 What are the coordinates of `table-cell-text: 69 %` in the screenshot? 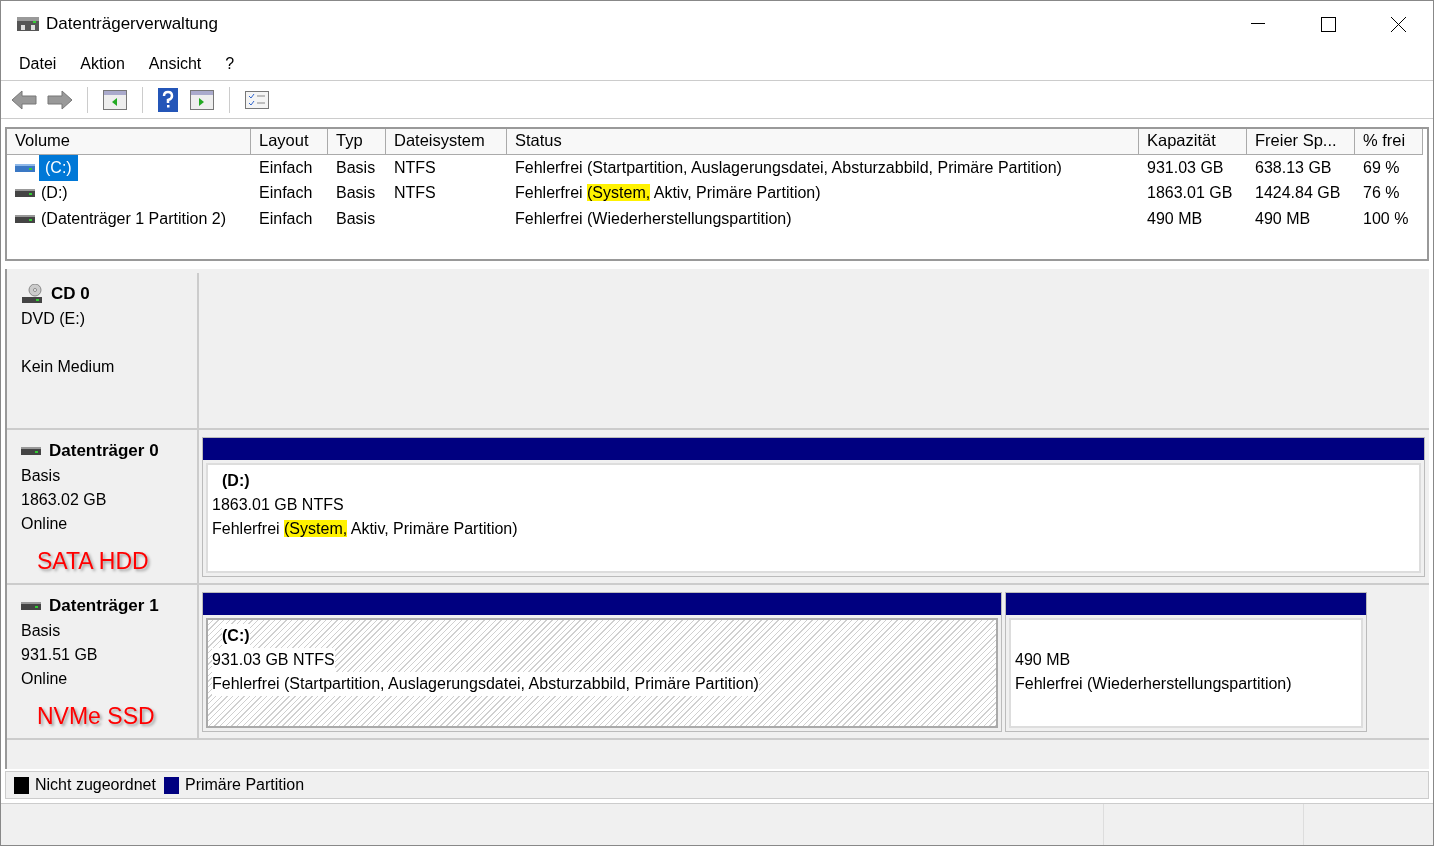 It's located at (1381, 167).